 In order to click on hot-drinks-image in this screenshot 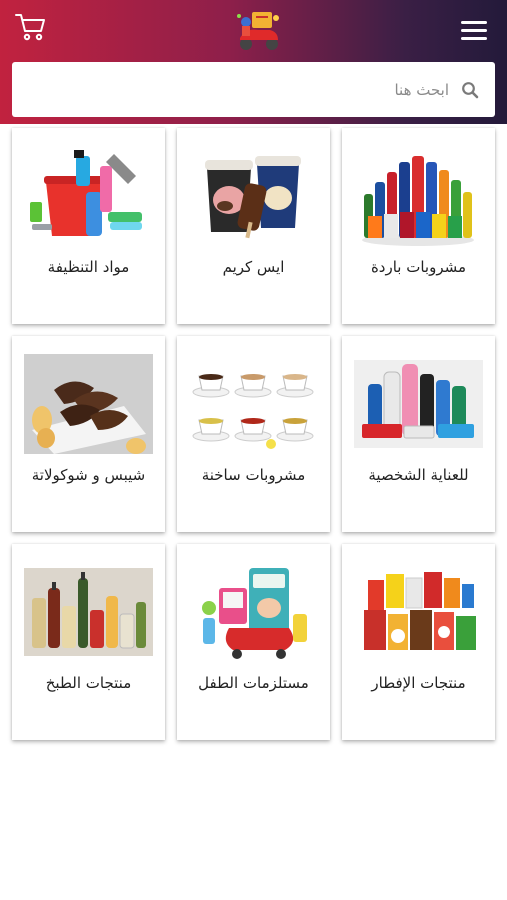, I will do `click(253, 404)`.